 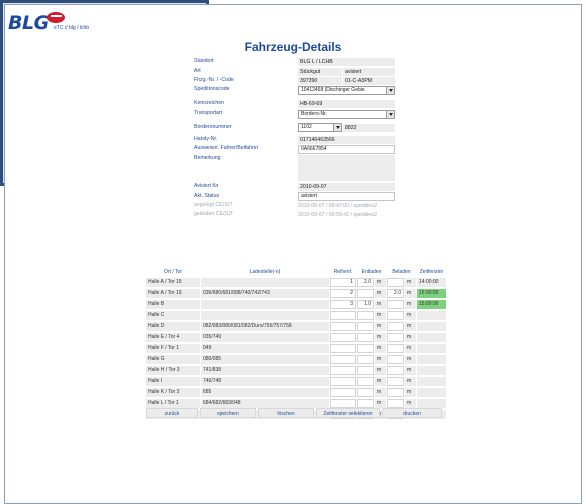 What do you see at coordinates (338, 206) in the screenshot?
I see `value-angelegt: 2010-09-07 / 09:47:00 / speditieu2` at bounding box center [338, 206].